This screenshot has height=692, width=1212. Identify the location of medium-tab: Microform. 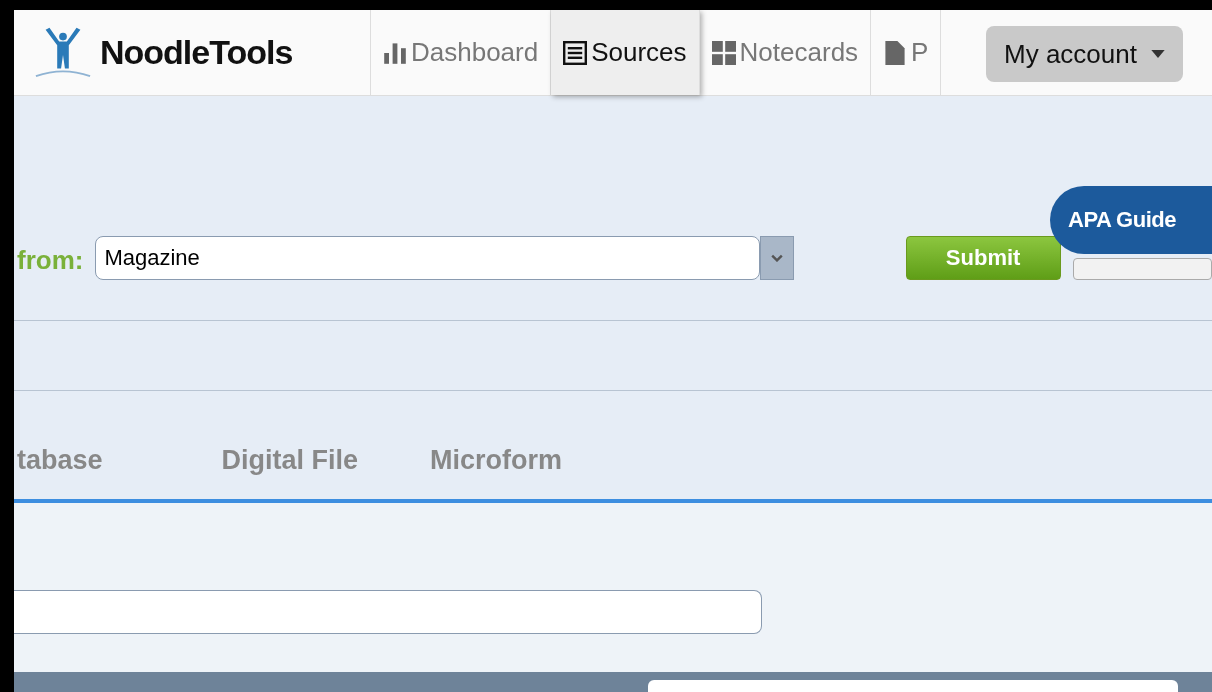
(496, 460).